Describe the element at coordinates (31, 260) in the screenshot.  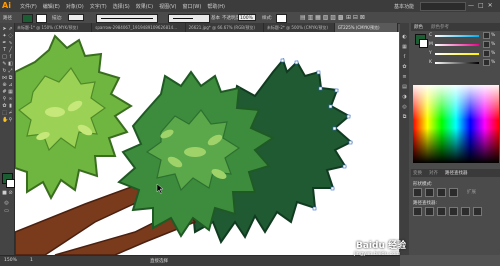
I see `page-number: 1` at that location.